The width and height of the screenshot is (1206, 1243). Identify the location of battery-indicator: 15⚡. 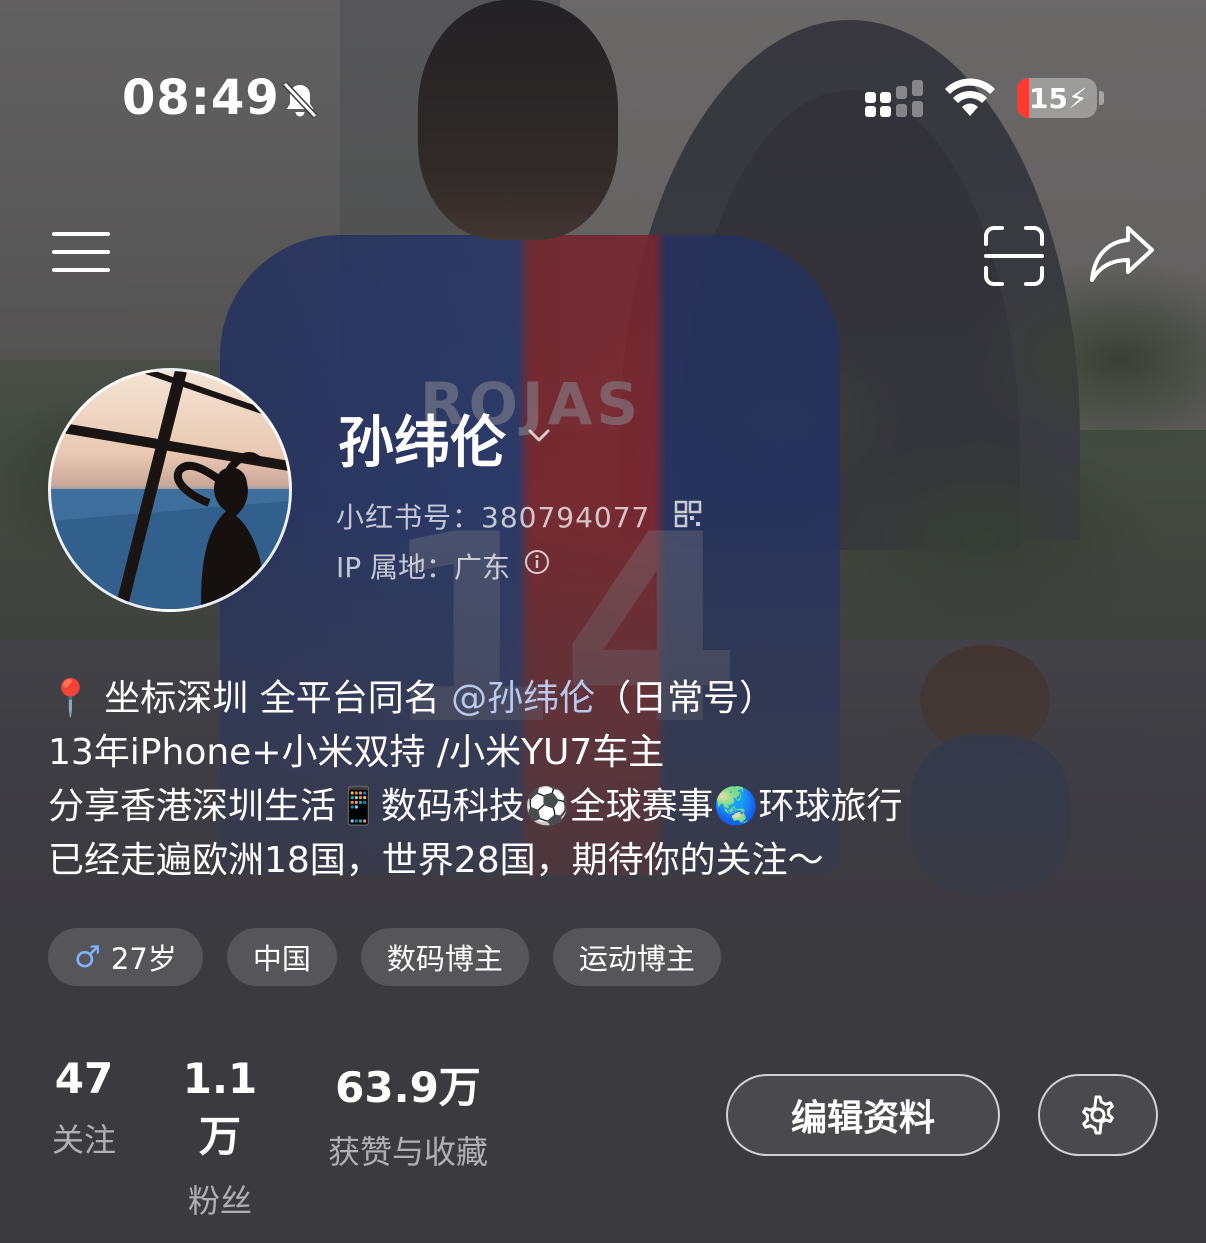
(1057, 98).